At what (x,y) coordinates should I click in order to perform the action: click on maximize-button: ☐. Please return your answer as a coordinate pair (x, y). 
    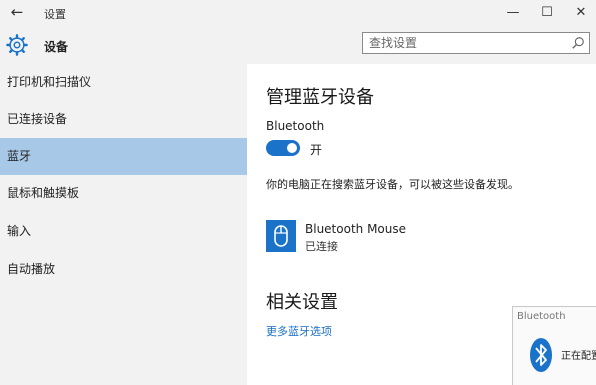
    Looking at the image, I should click on (547, 13).